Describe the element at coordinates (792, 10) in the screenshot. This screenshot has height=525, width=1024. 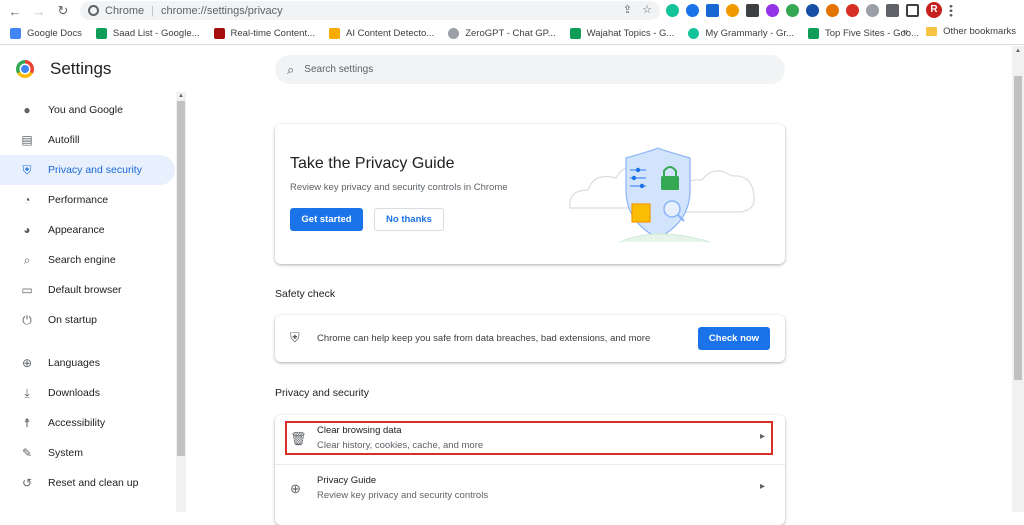
I see `shield-extension-icon` at that location.